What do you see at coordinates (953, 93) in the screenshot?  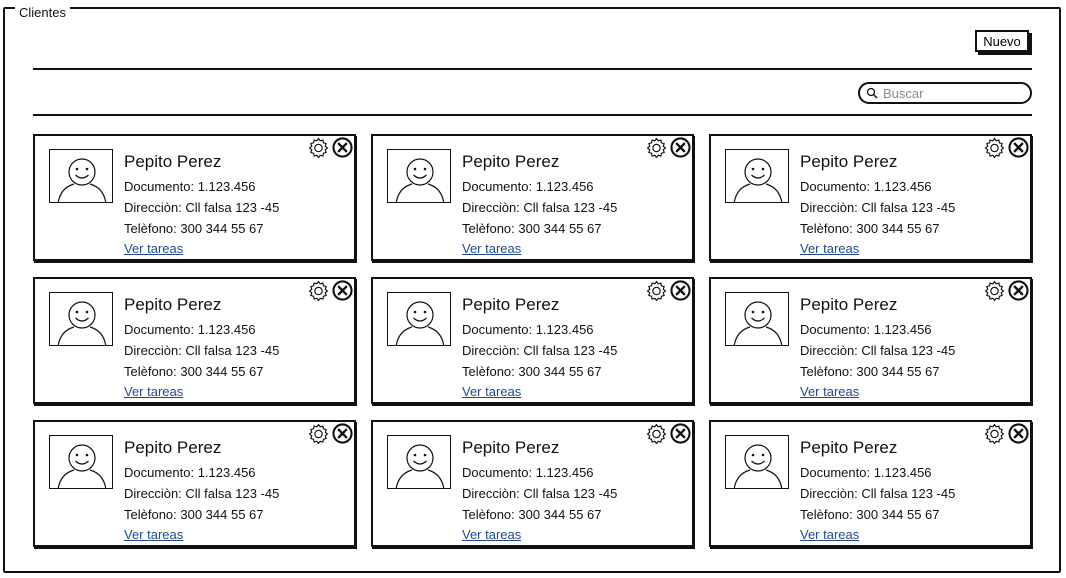 I see `search-input` at bounding box center [953, 93].